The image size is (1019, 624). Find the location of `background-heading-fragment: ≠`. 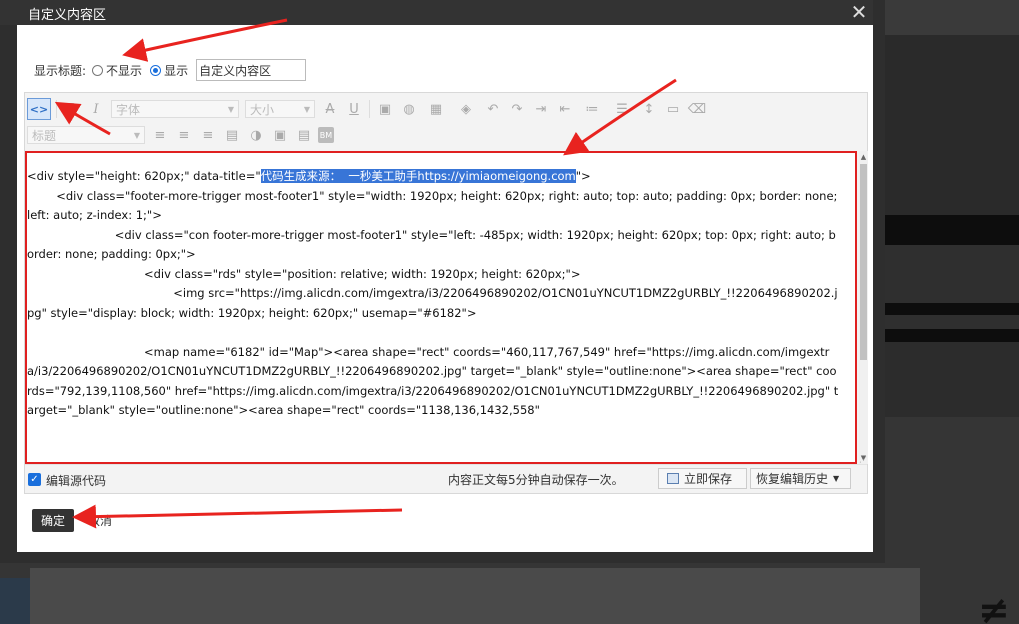

background-heading-fragment: ≠ is located at coordinates (994, 606).